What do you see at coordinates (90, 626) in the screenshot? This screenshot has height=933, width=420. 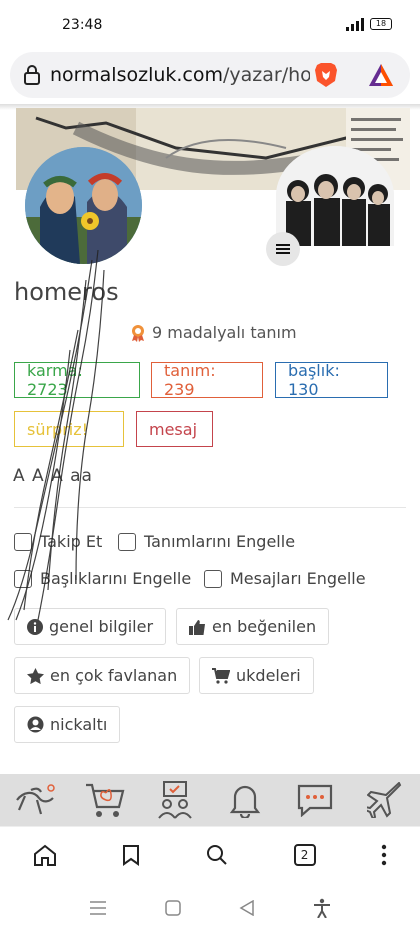 I see `general-info-button: genel bilgiler` at bounding box center [90, 626].